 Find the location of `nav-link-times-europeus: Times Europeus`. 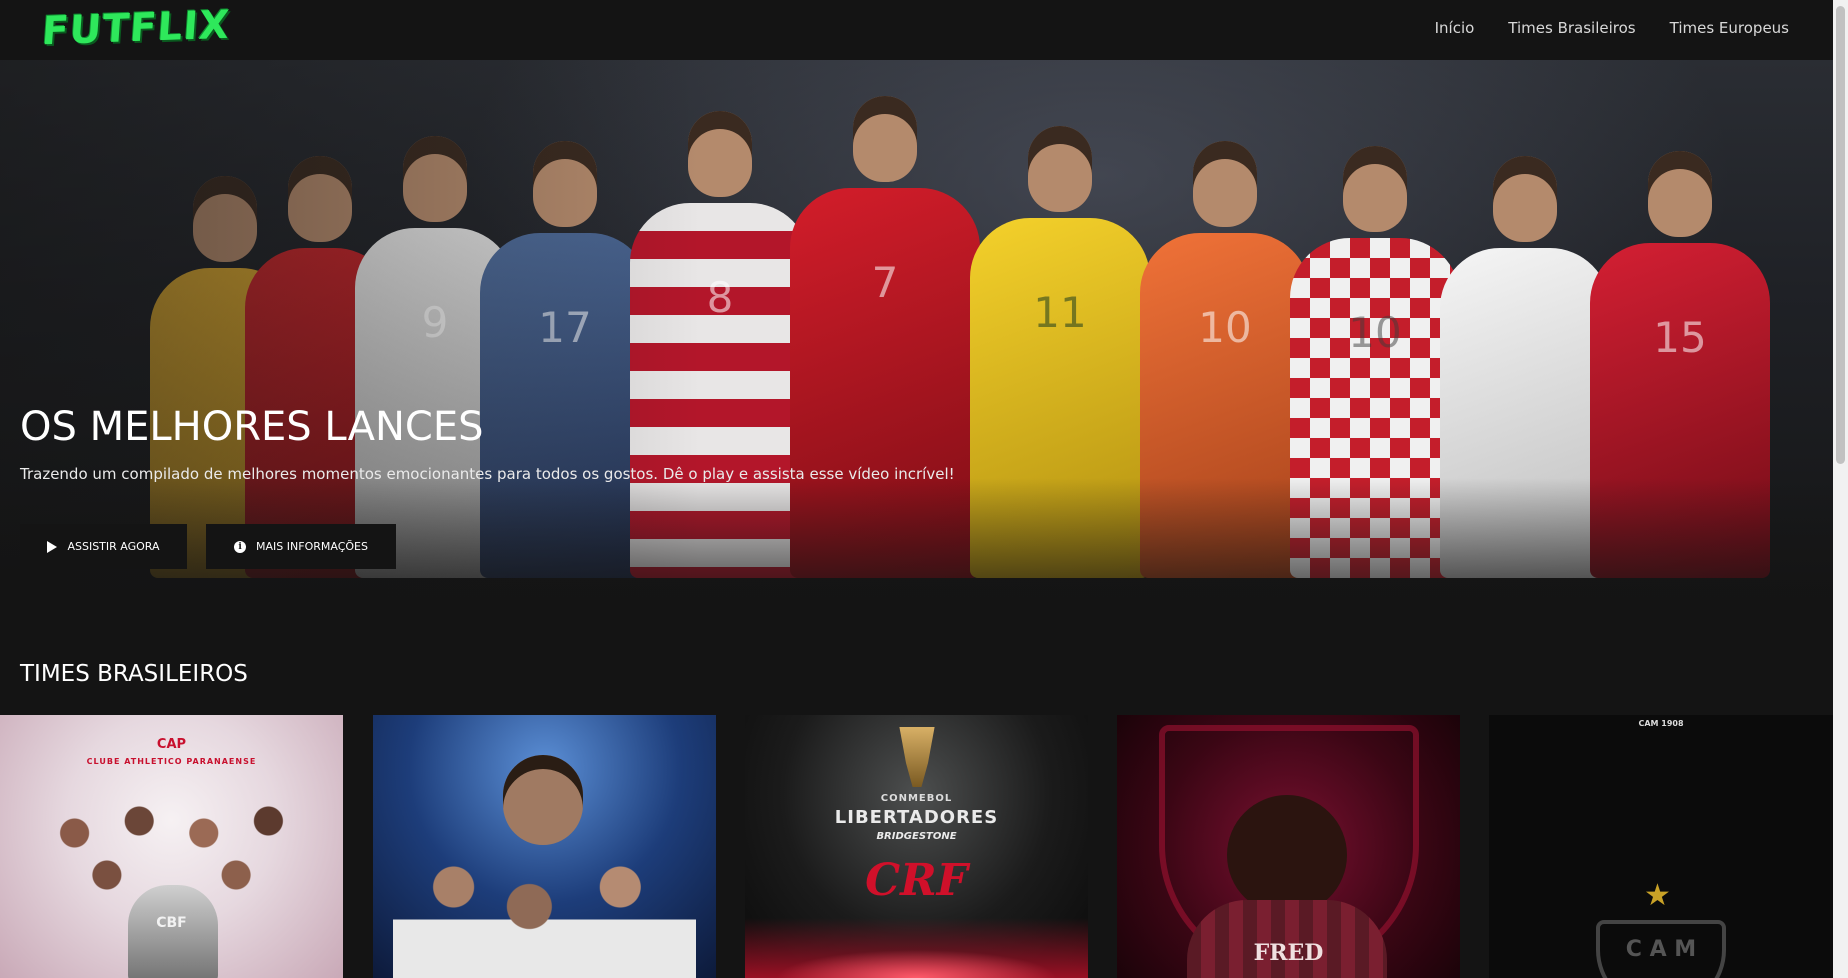

nav-link-times-europeus: Times Europeus is located at coordinates (1729, 28).